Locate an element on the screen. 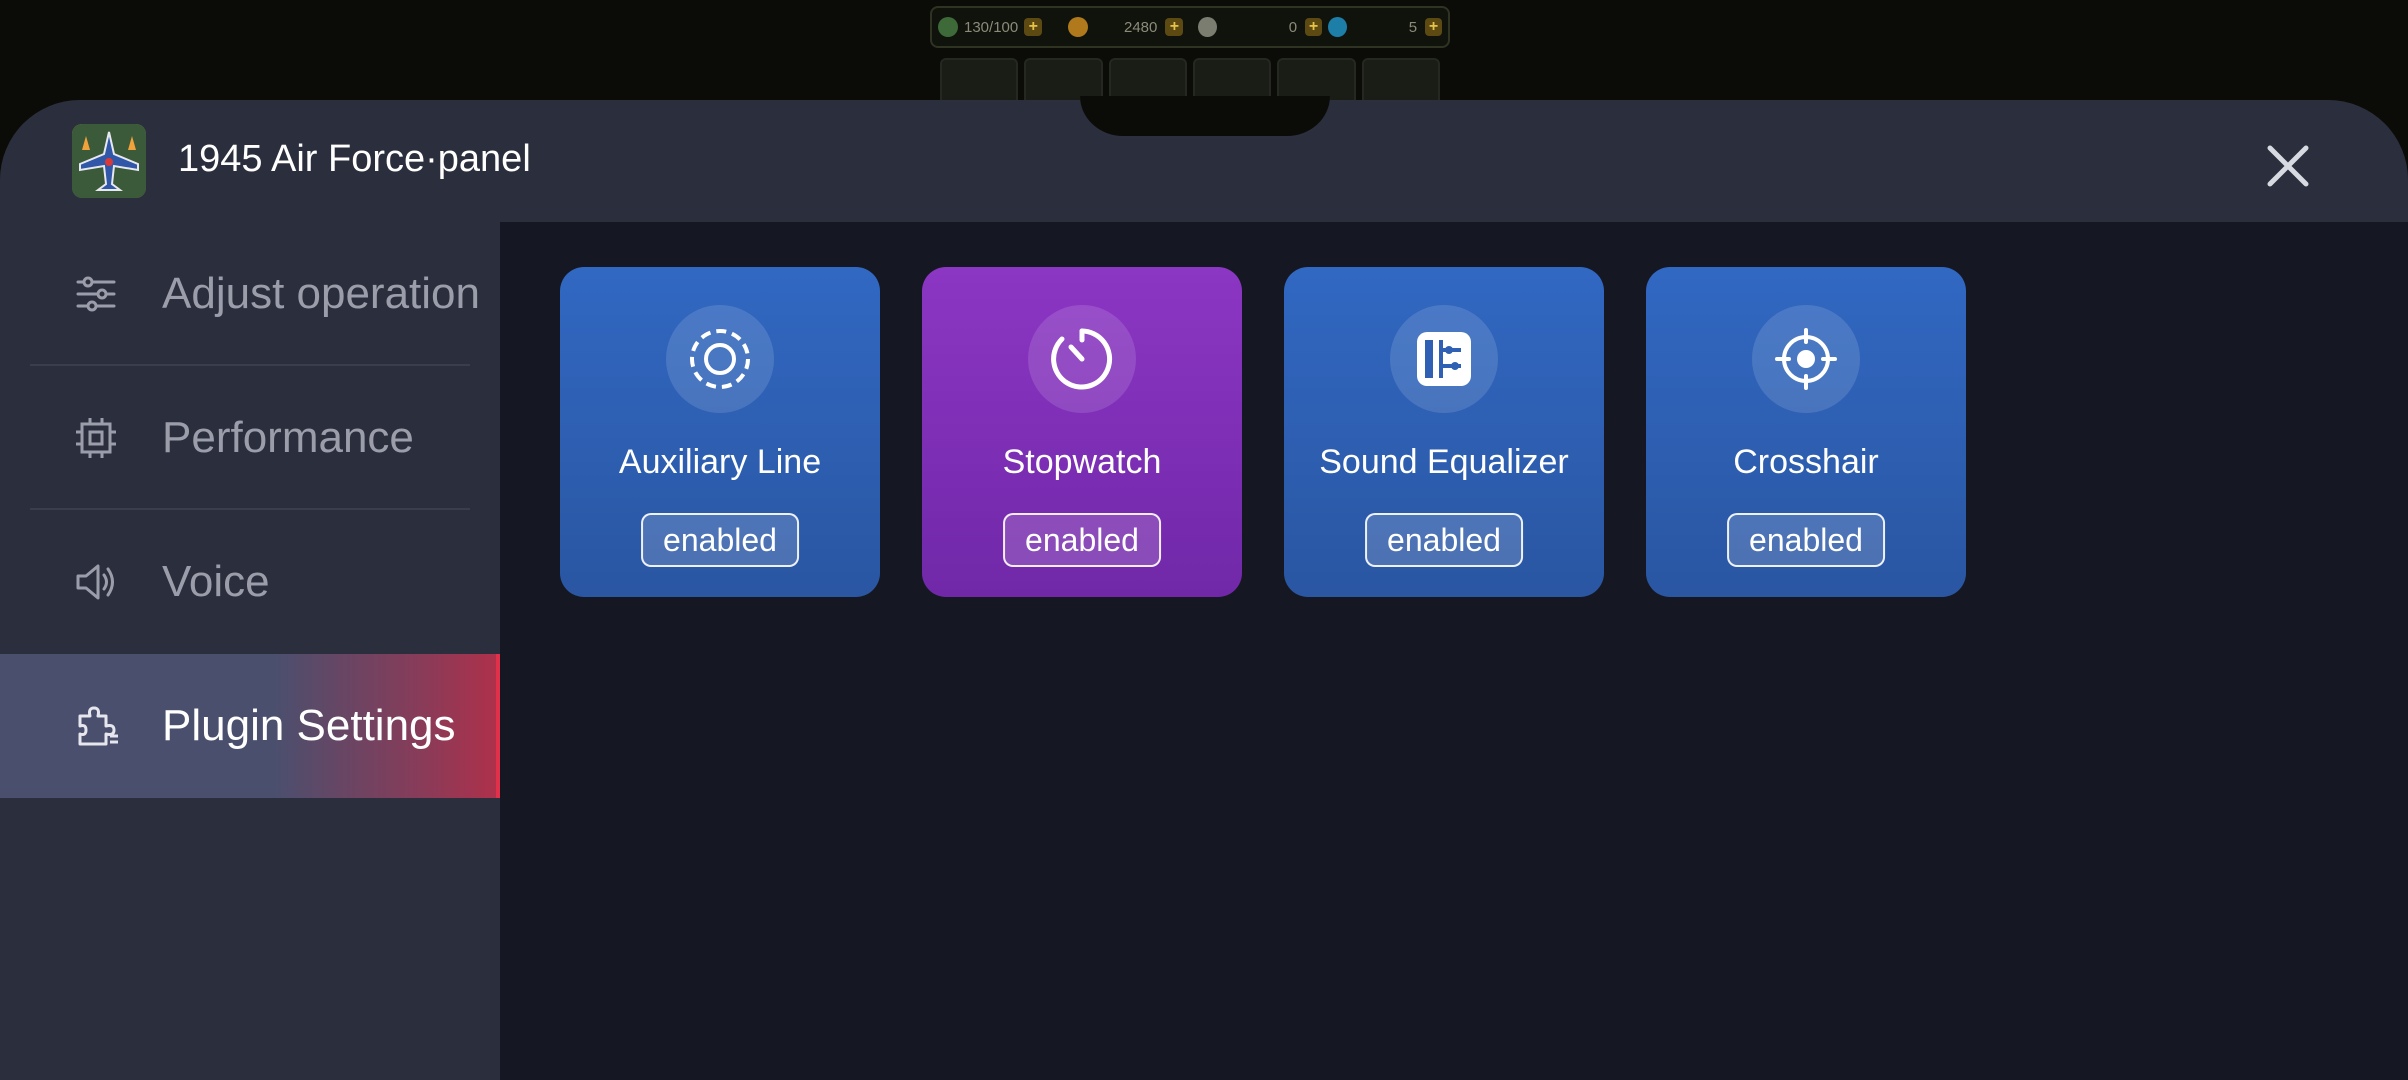  energy-stat: 130/100 + is located at coordinates (997, 27).